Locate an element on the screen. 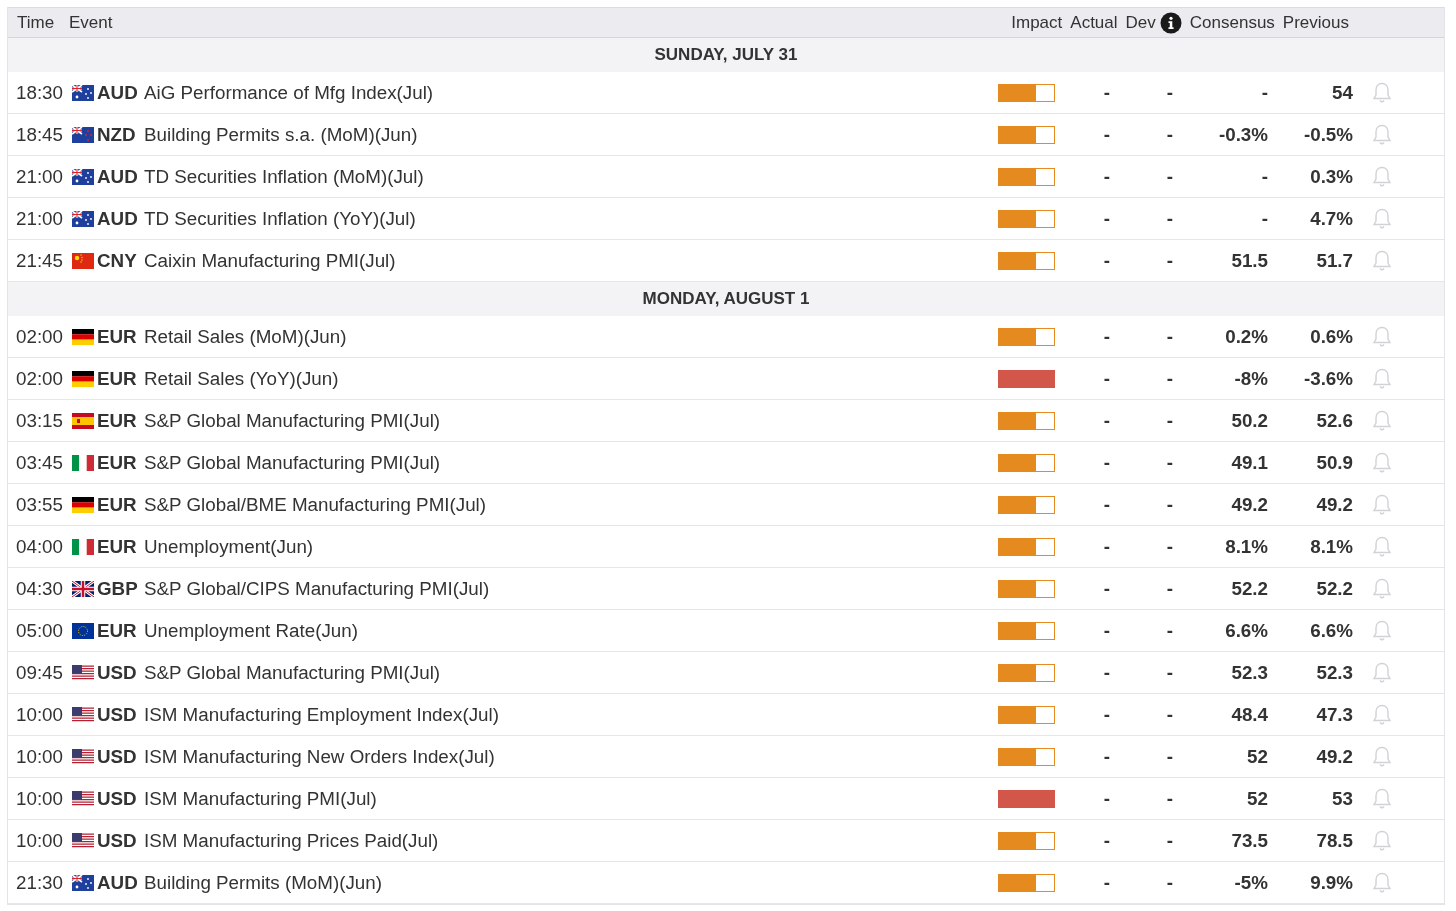 The width and height of the screenshot is (1456, 911). event-name: S&P Global/CIPS Manufacturing PMI(Jul) is located at coordinates (571, 588).